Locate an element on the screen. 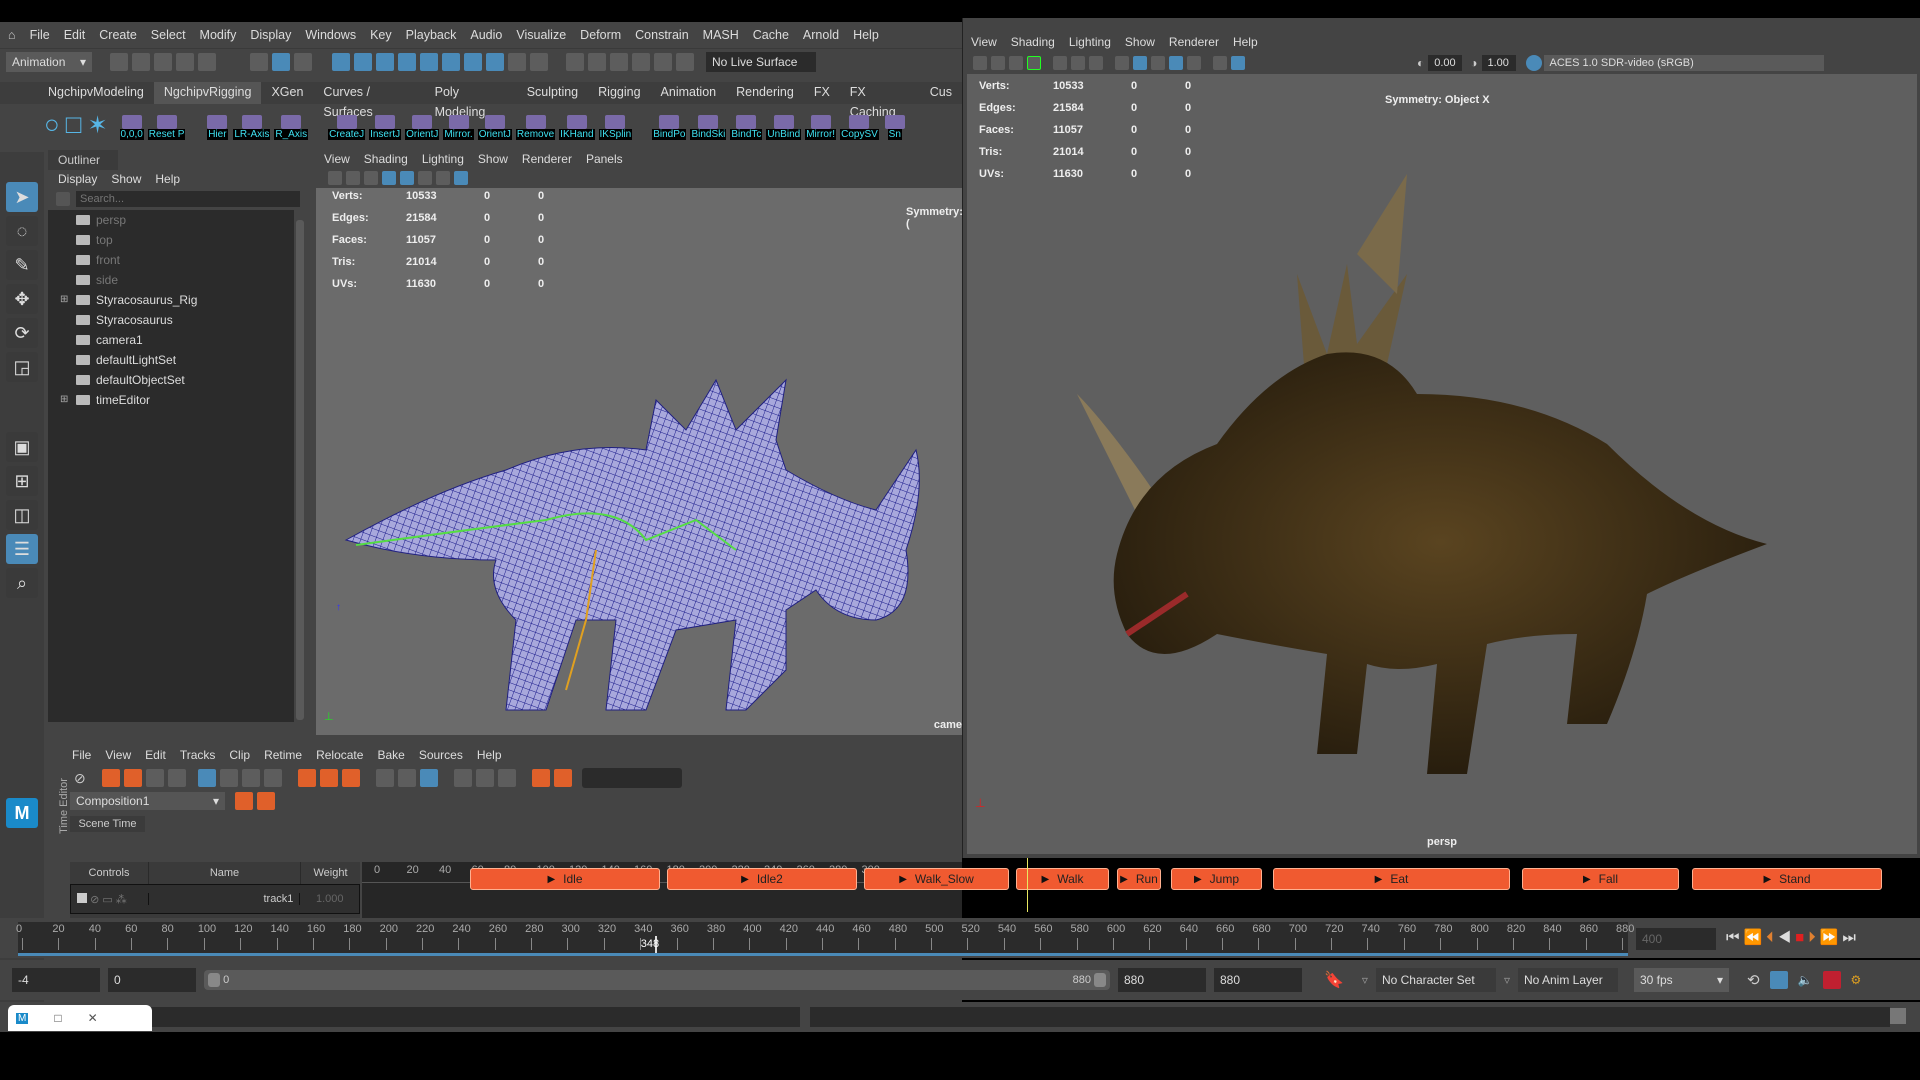  open-icon is located at coordinates (141, 61).